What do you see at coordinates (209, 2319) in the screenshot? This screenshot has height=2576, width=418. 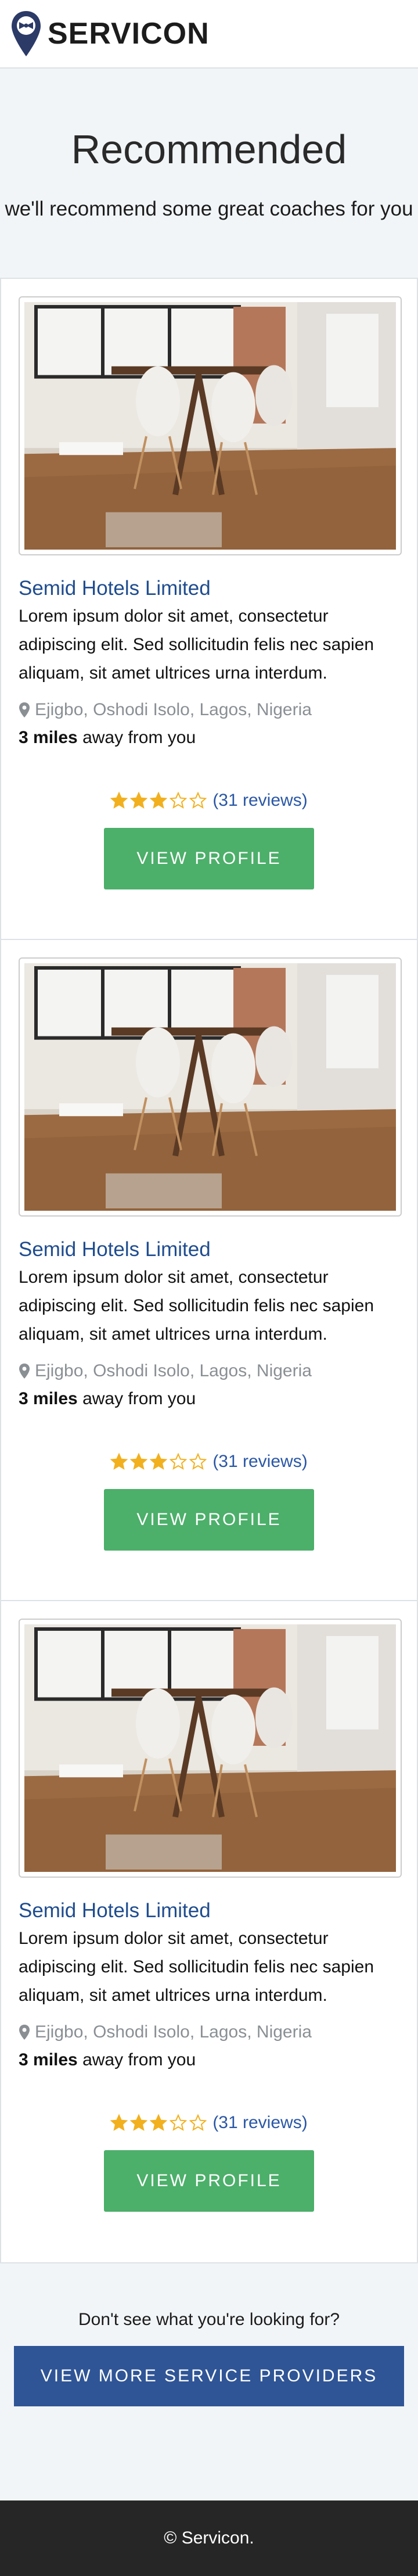 I see `more-prompt: Don't see what you're looking for?` at bounding box center [209, 2319].